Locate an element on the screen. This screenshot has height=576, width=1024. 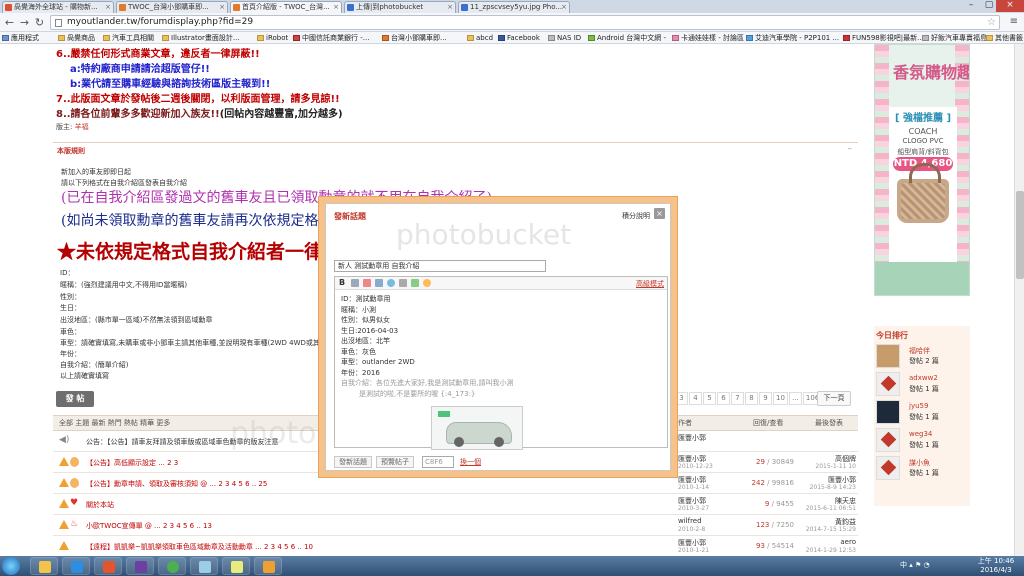
close-window-button: × is located at coordinates (1010, 6).